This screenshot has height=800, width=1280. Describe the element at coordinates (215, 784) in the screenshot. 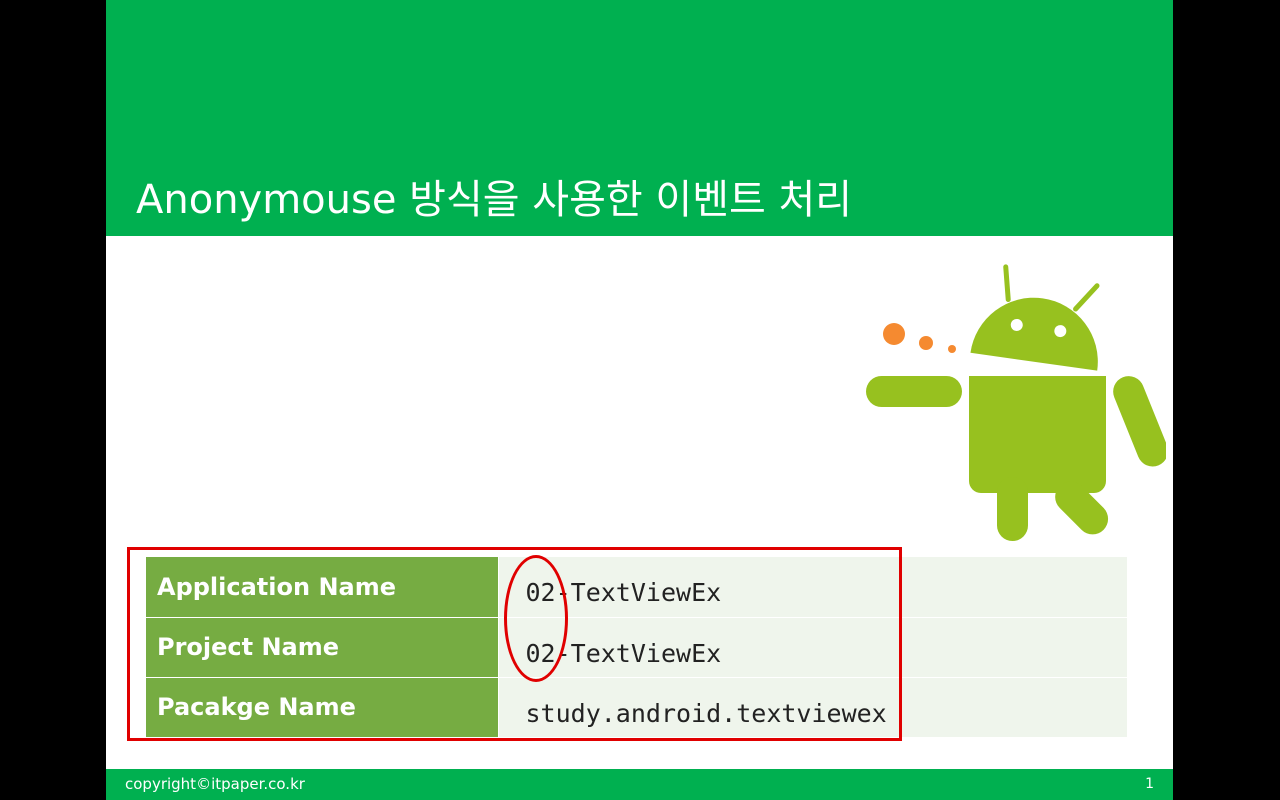

I see `copyright-text: copyright©itpaper.co.kr` at that location.